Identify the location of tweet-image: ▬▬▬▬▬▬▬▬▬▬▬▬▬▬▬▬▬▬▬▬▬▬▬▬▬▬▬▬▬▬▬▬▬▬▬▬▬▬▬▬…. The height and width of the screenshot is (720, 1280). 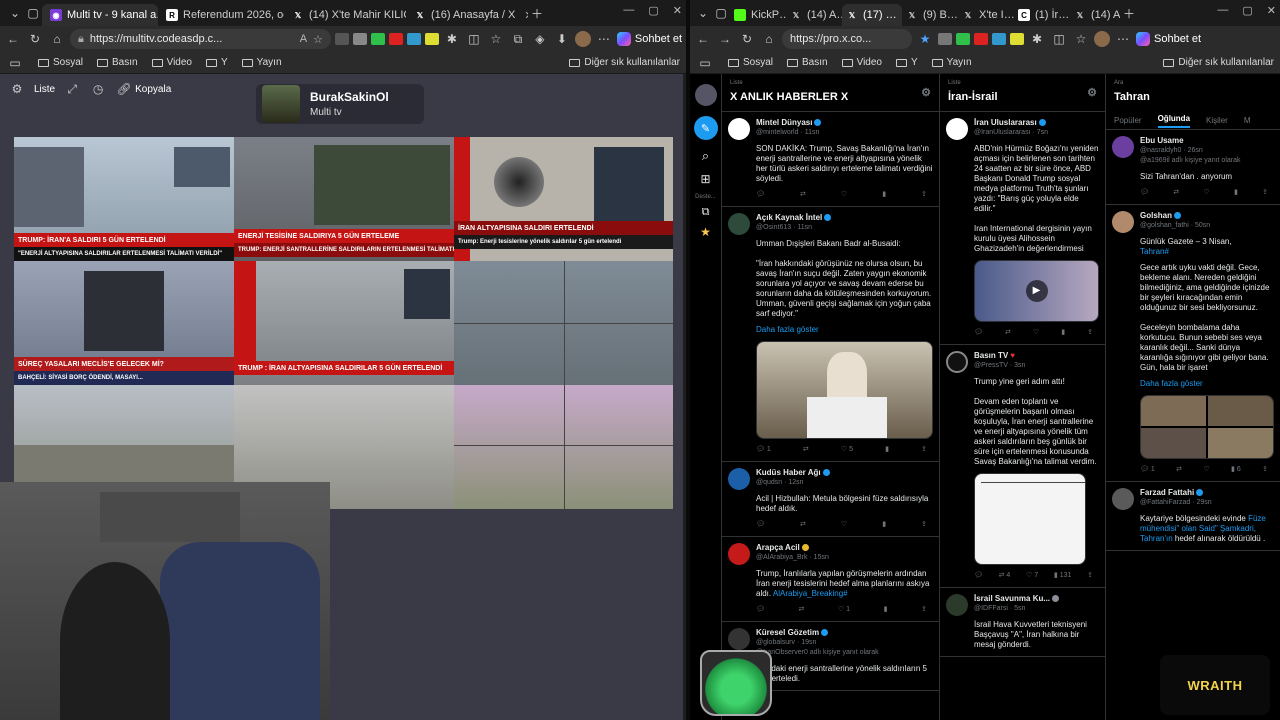
(1030, 519).